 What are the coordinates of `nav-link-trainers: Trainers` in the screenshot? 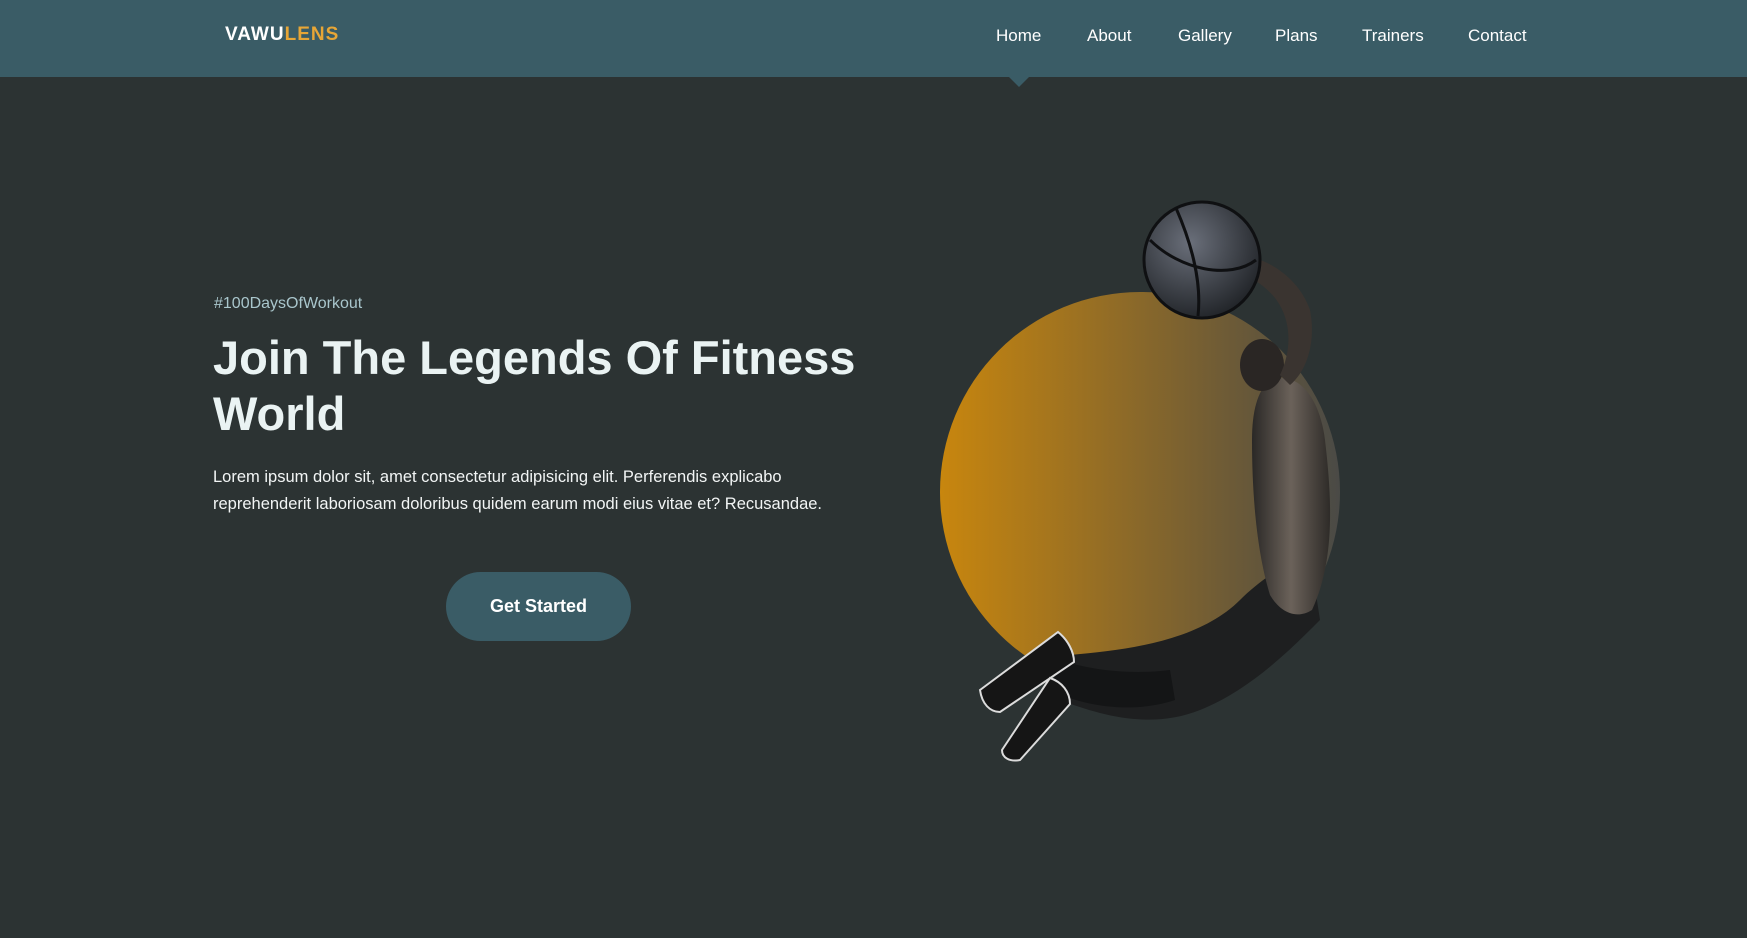 It's located at (1393, 36).